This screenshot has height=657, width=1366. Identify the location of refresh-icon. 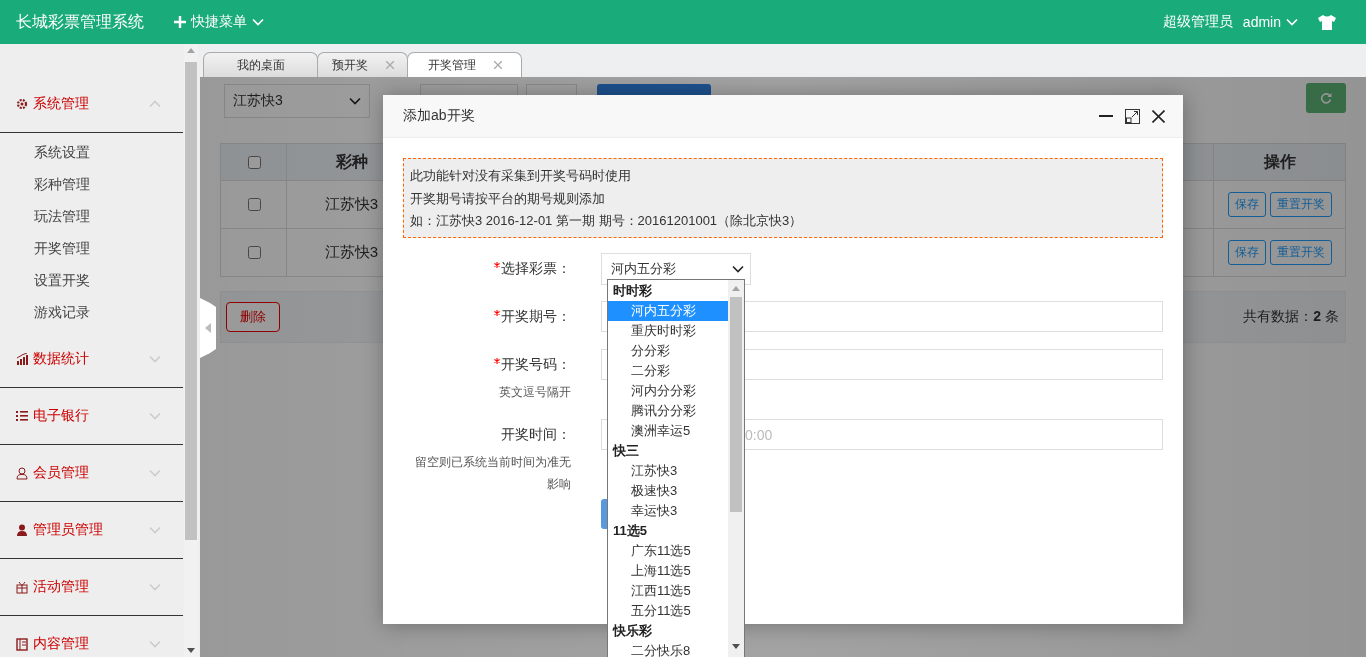
(1326, 98).